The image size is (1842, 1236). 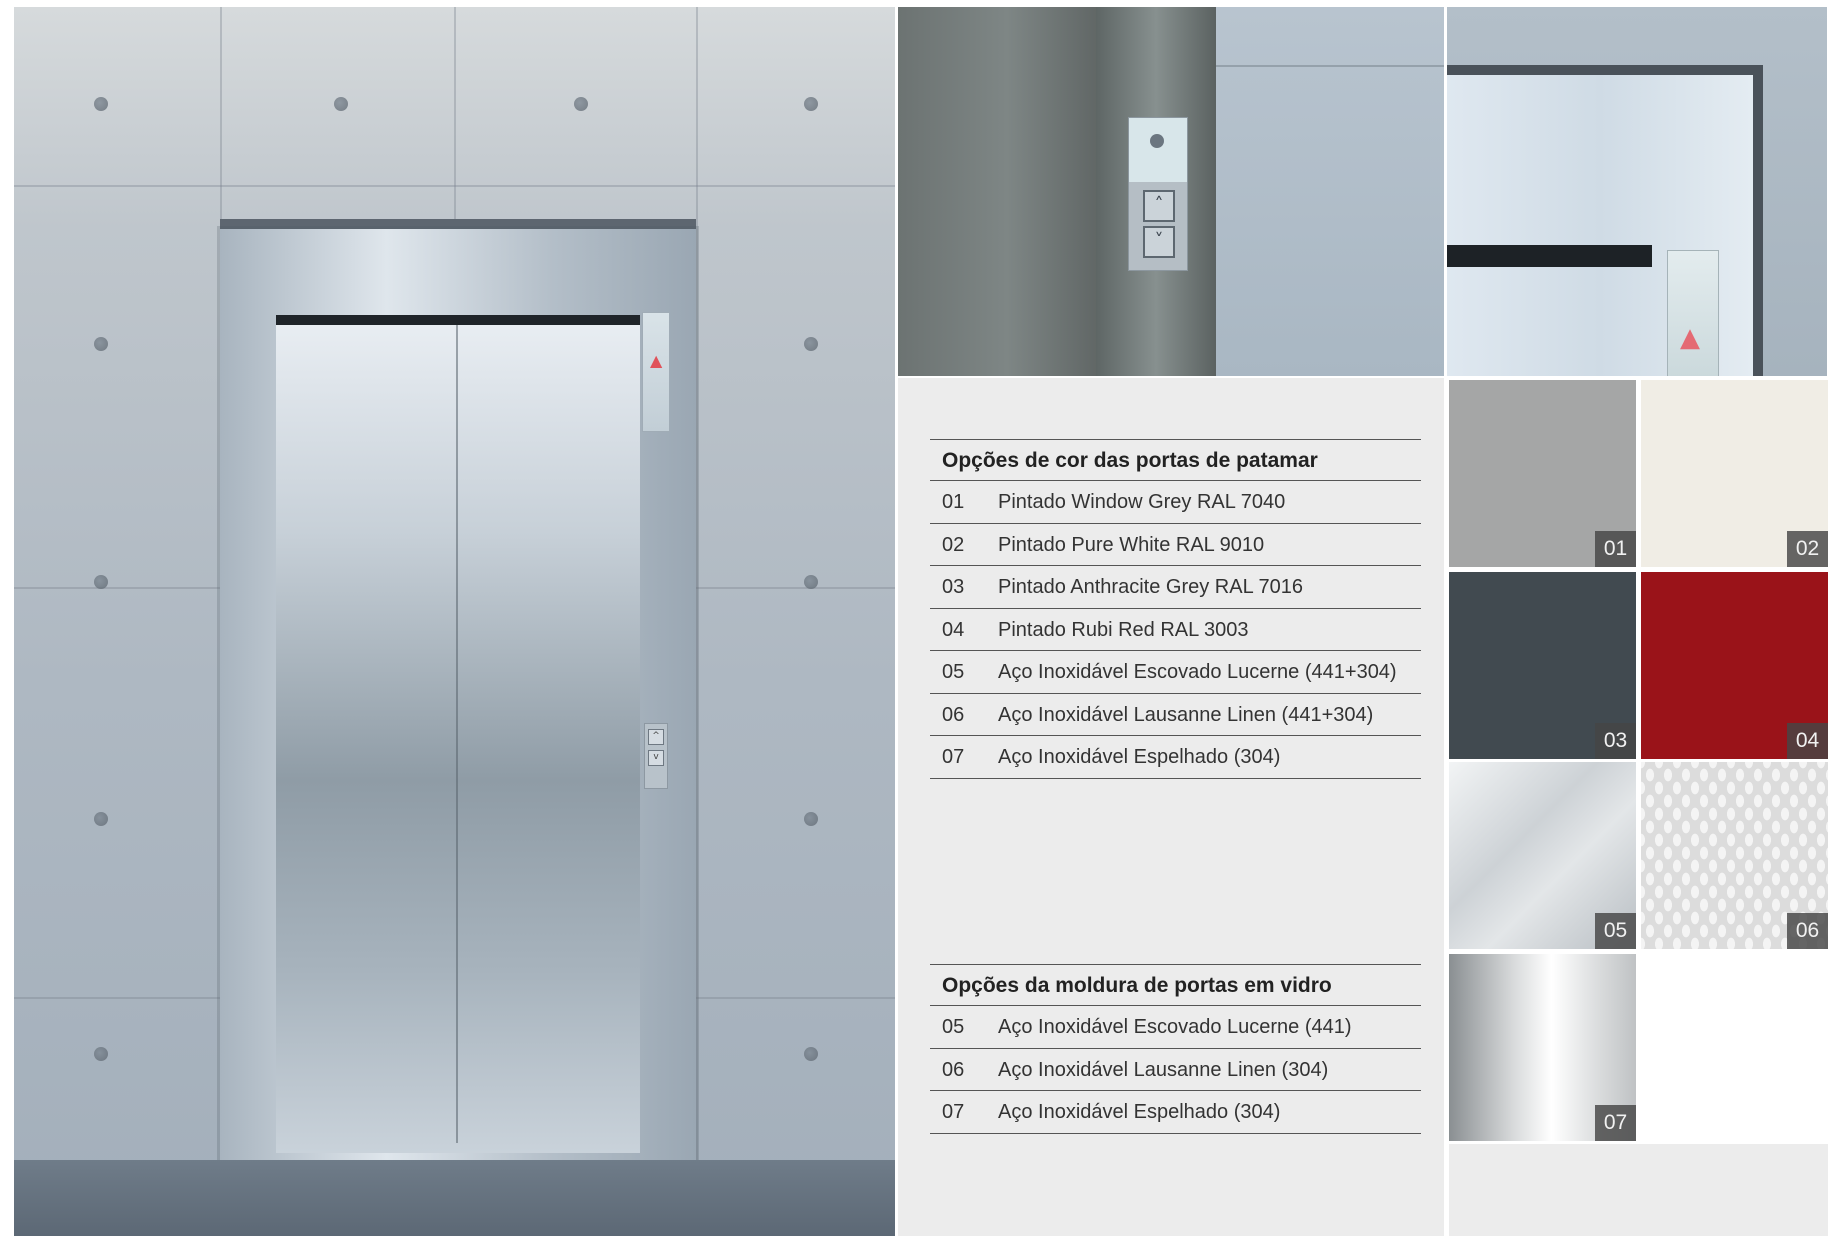 What do you see at coordinates (1807, 931) in the screenshot?
I see `swatch-number: 06` at bounding box center [1807, 931].